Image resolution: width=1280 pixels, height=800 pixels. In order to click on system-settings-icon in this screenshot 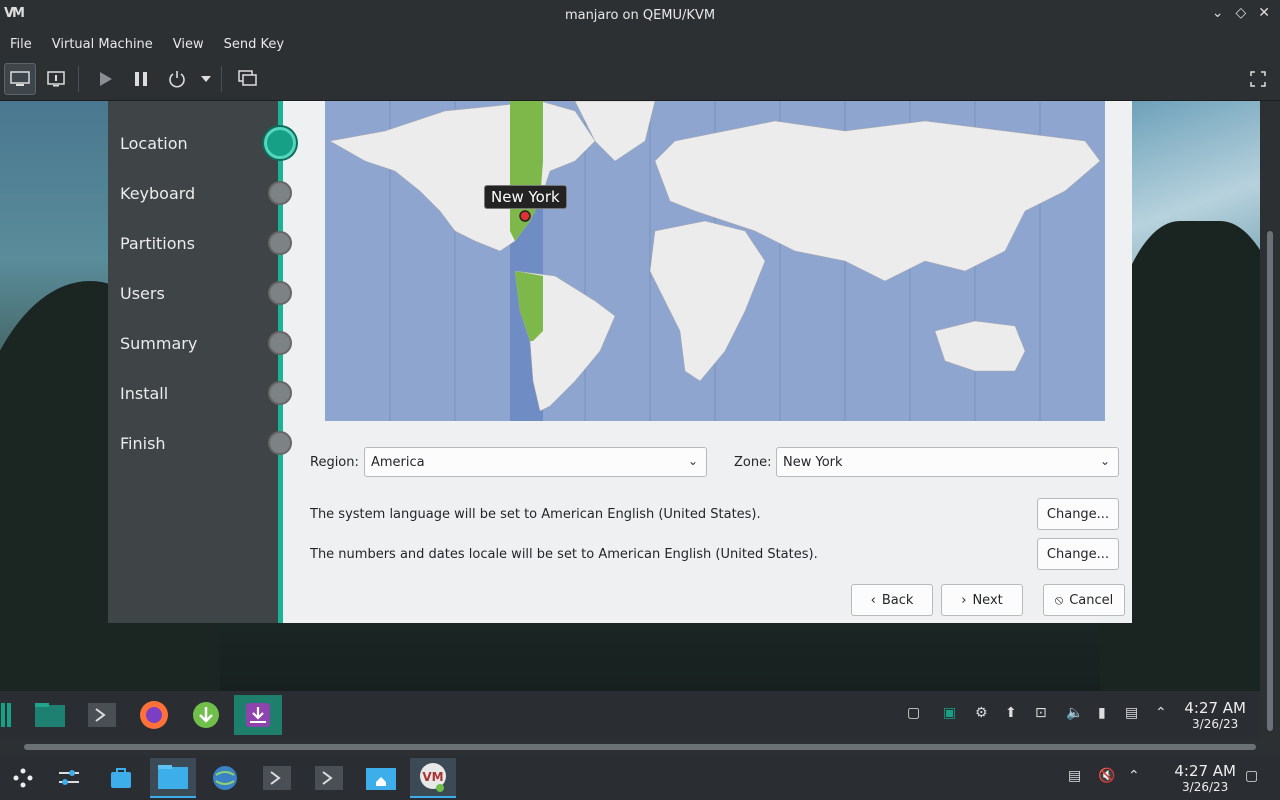, I will do `click(69, 778)`.